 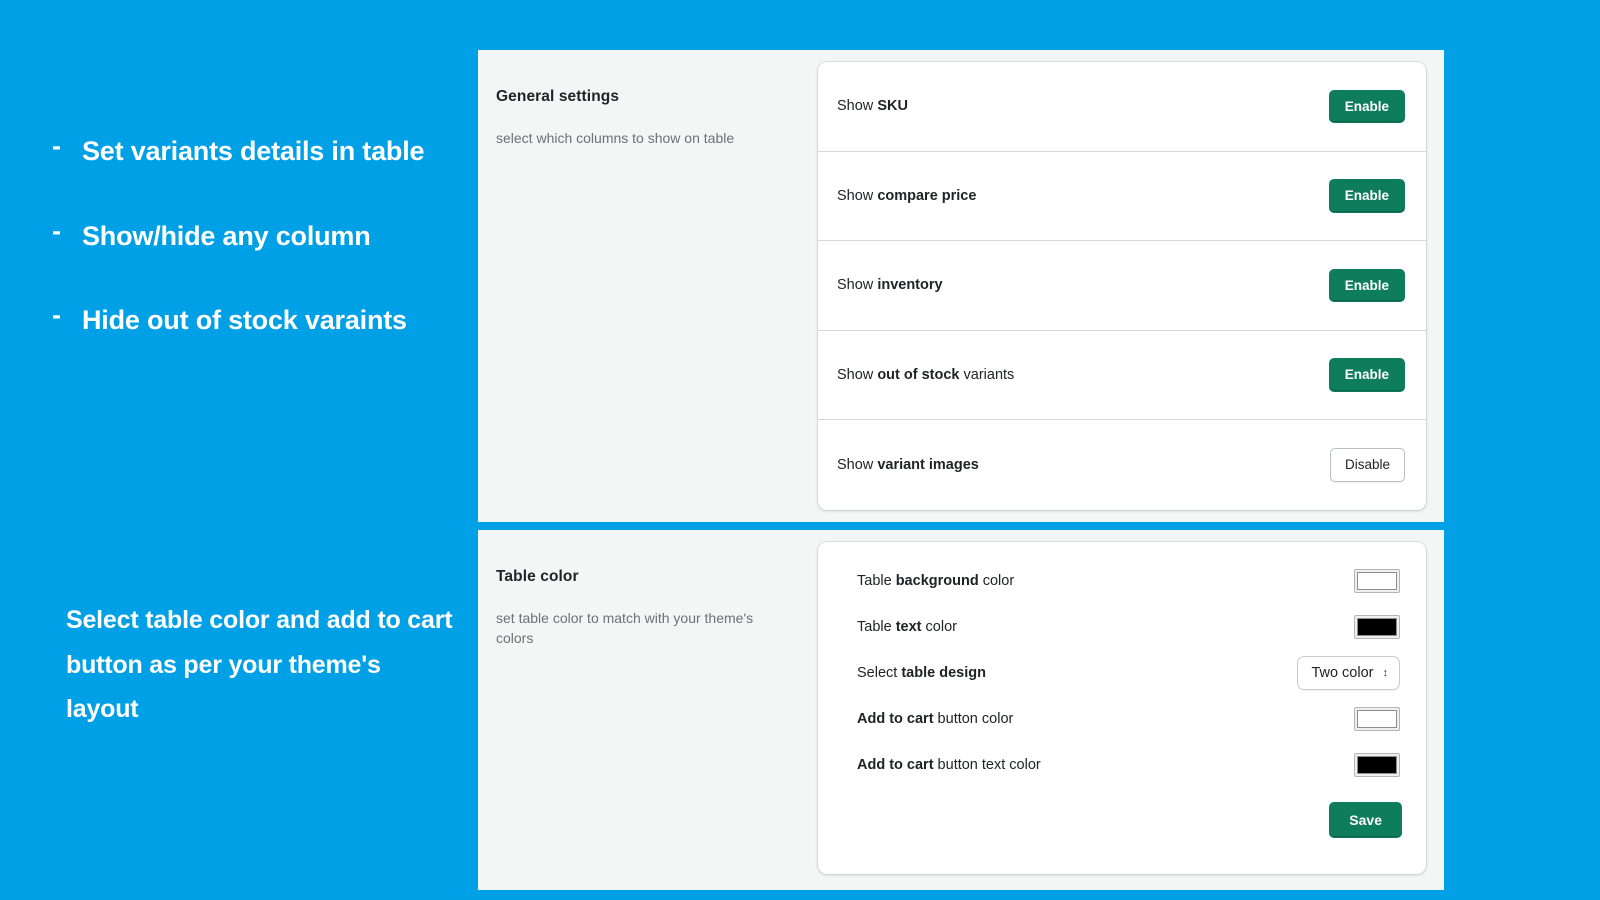 What do you see at coordinates (1342, 673) in the screenshot?
I see `table-design-select-value: Two color` at bounding box center [1342, 673].